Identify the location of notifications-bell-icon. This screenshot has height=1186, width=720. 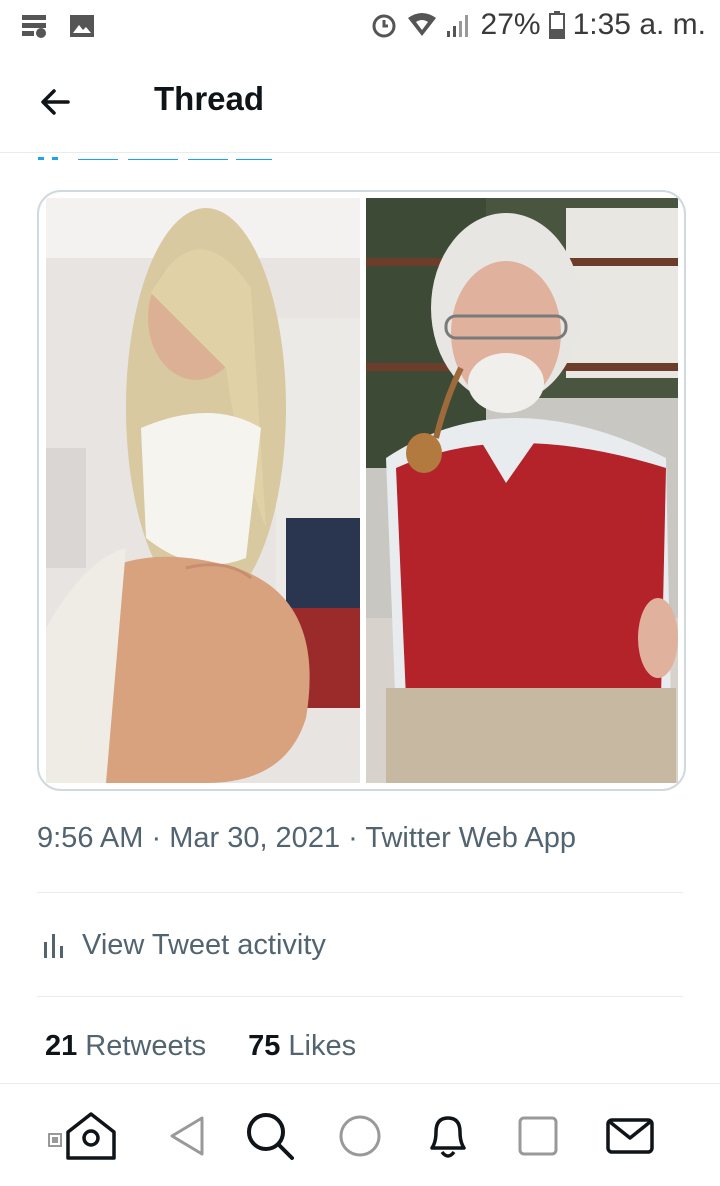
(448, 1137).